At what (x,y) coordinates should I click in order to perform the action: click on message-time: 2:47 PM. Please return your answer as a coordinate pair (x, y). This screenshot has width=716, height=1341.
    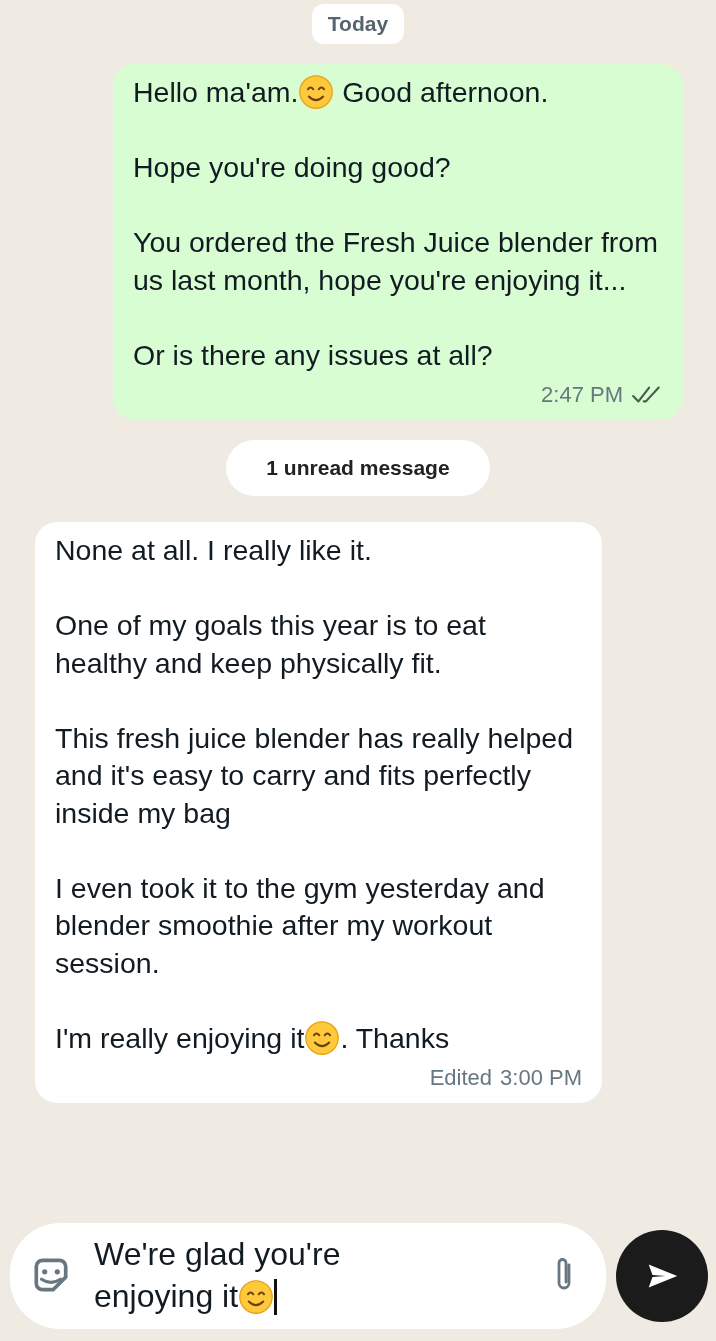
    Looking at the image, I should click on (582, 395).